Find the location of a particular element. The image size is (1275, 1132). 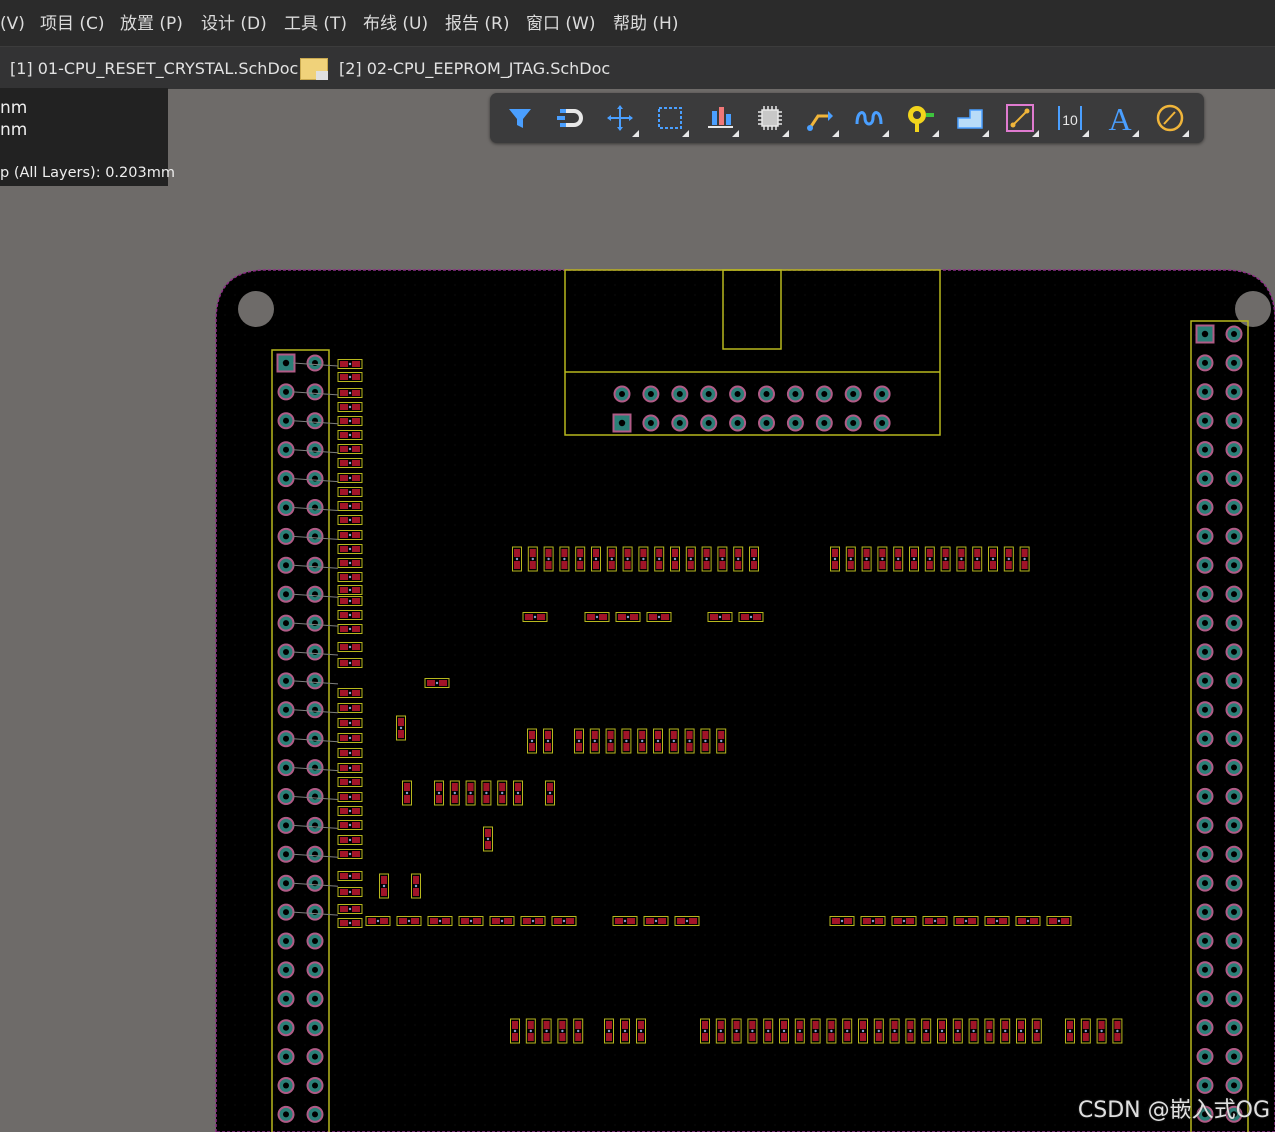

filter-button is located at coordinates (520, 118).